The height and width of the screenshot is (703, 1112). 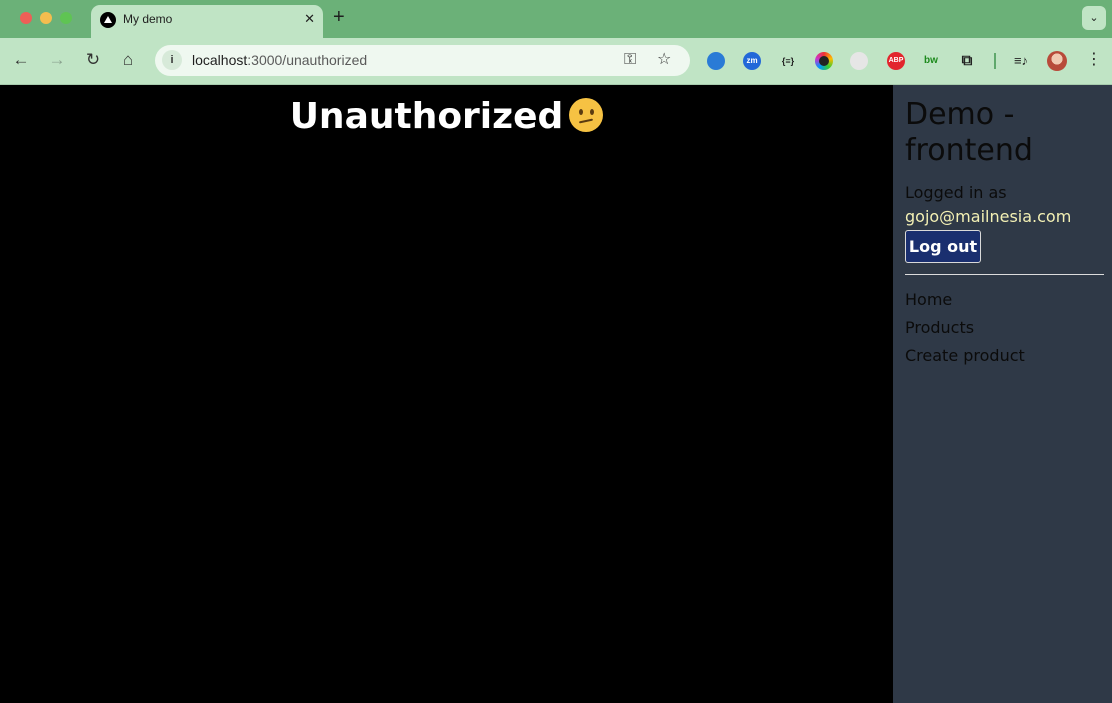 What do you see at coordinates (943, 246) in the screenshot?
I see `logout-button: Log out` at bounding box center [943, 246].